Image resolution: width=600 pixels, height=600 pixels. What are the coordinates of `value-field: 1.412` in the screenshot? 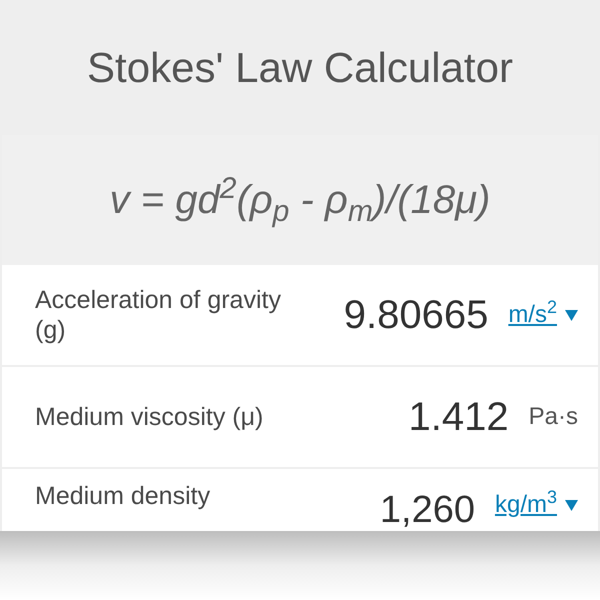 It's located at (399, 417).